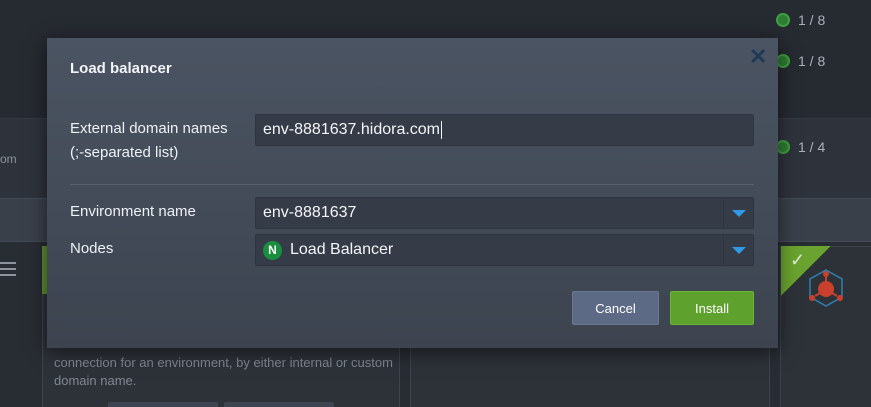  I want to click on environment-name-label: Environment name, so click(133, 211).